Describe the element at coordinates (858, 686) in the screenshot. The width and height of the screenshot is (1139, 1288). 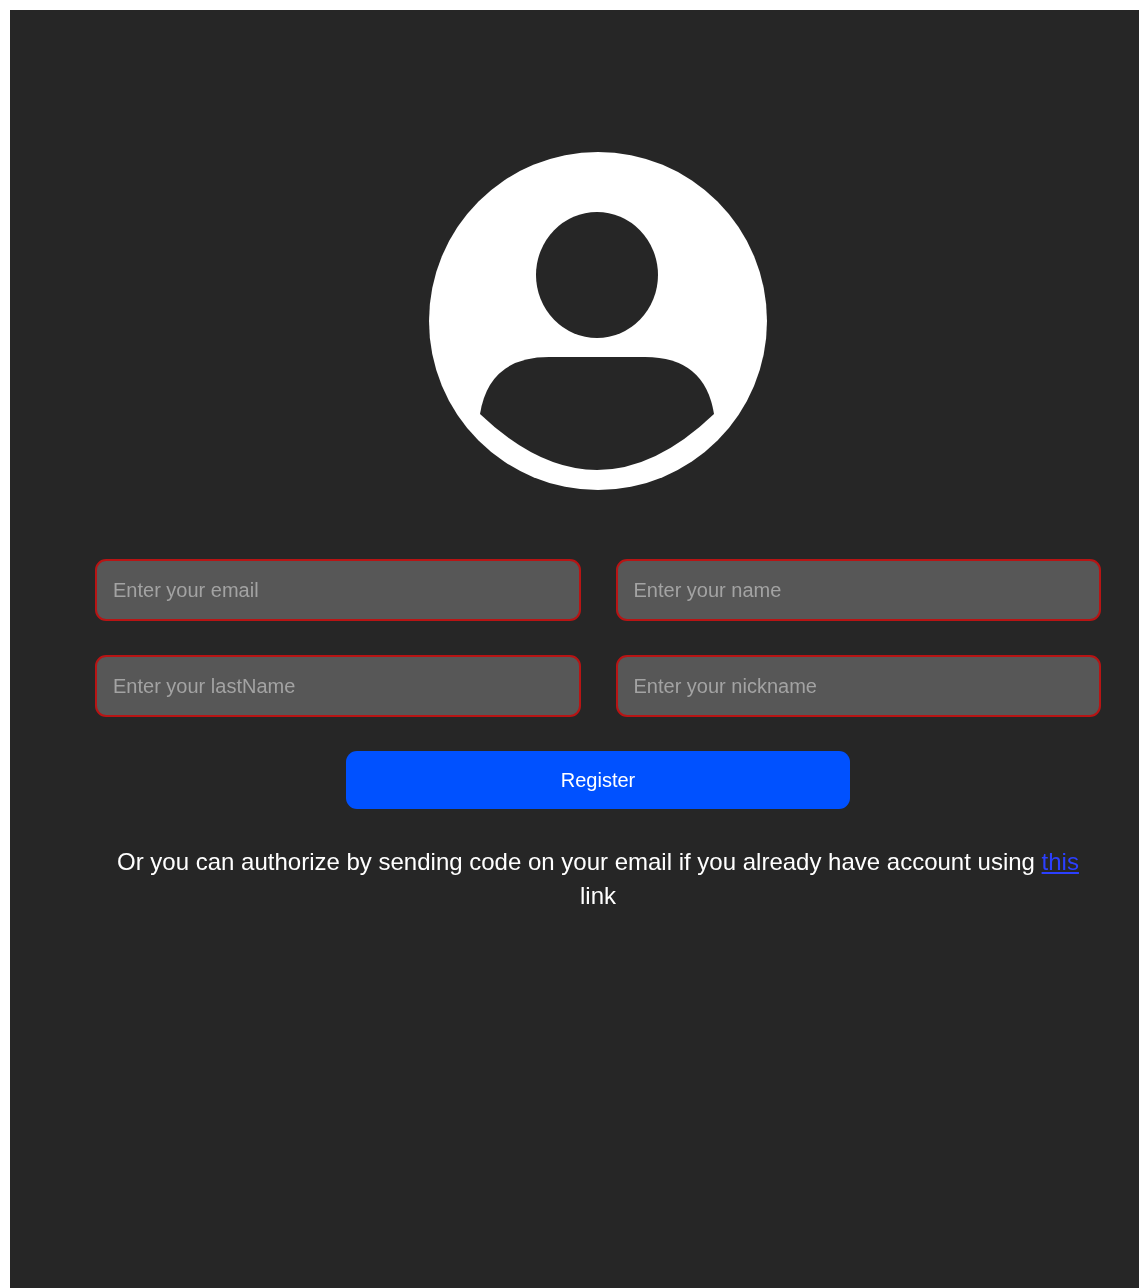
I see `input-field: Enter your nickname` at that location.